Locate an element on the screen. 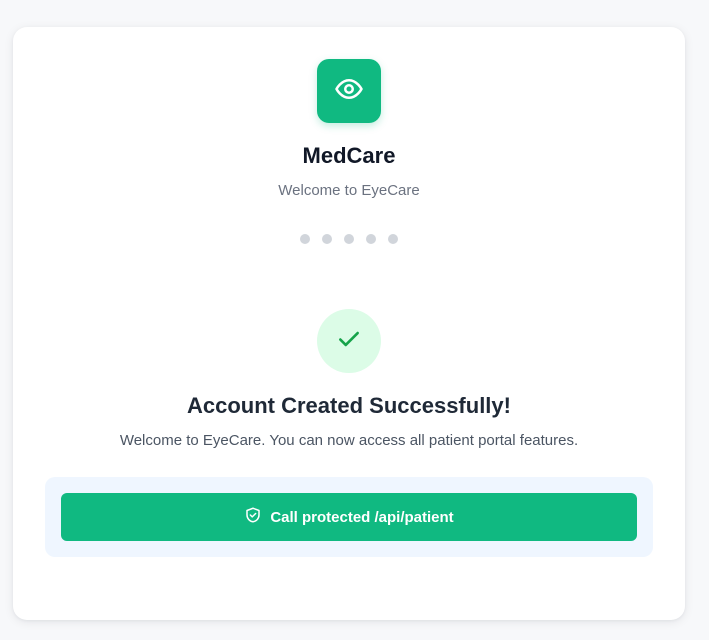 The image size is (709, 640). brand-logo is located at coordinates (349, 91).